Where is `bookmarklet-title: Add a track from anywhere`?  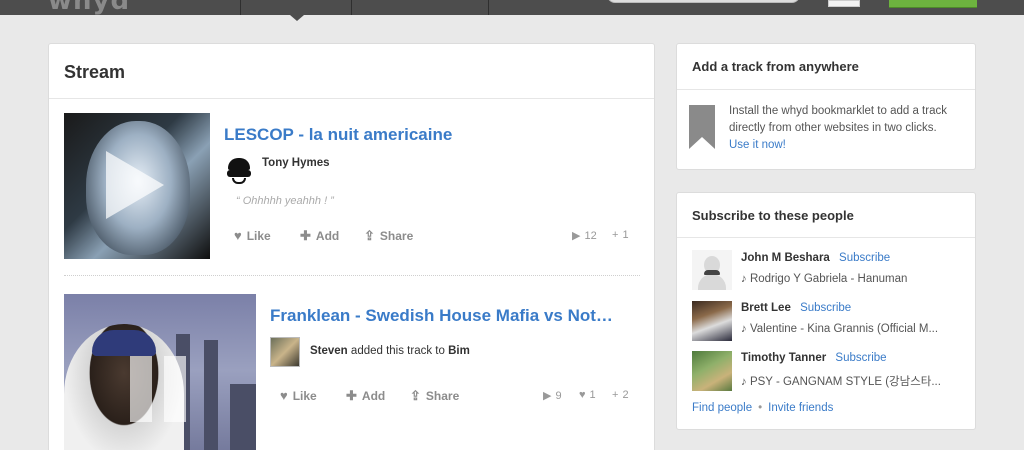 bookmarklet-title: Add a track from anywhere is located at coordinates (775, 66).